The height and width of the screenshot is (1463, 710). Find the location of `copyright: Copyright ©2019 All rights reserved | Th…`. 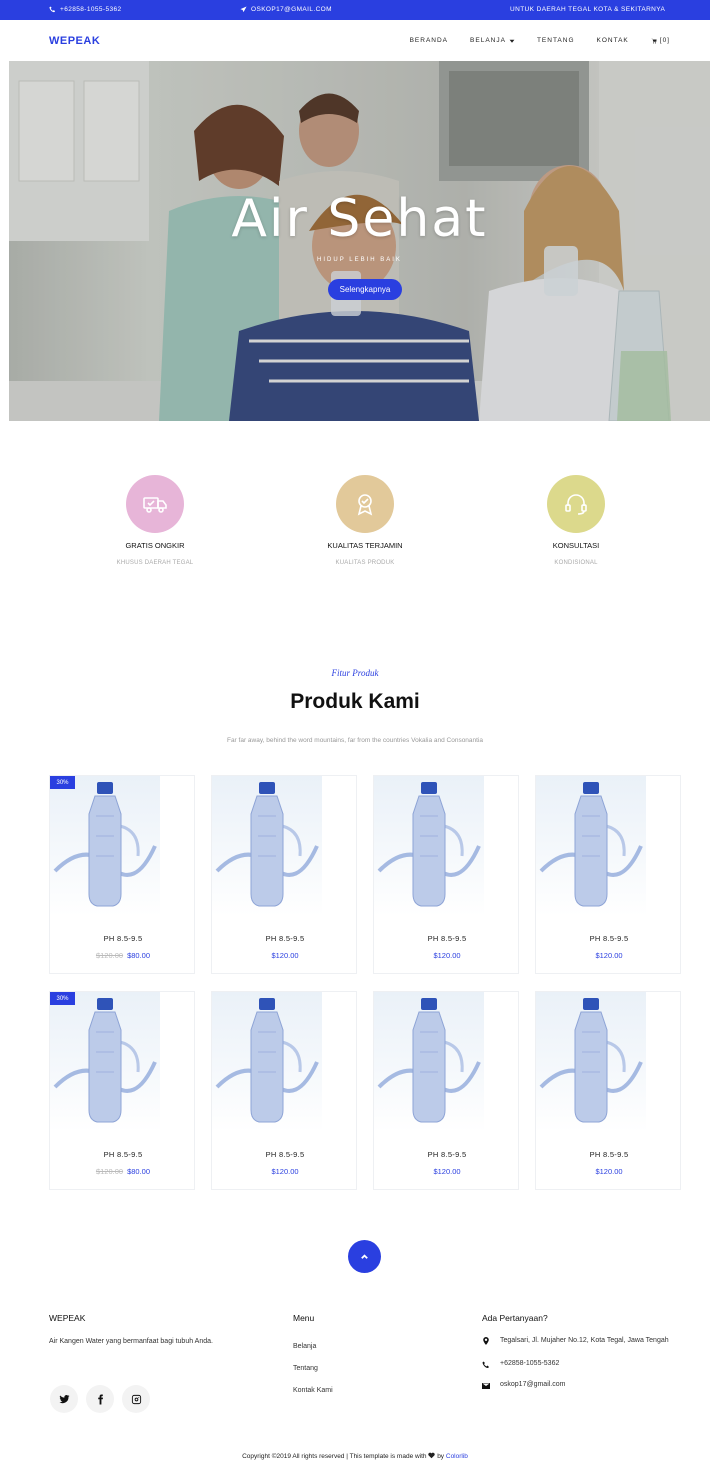

copyright: Copyright ©2019 All rights reserved | Th… is located at coordinates (355, 1456).